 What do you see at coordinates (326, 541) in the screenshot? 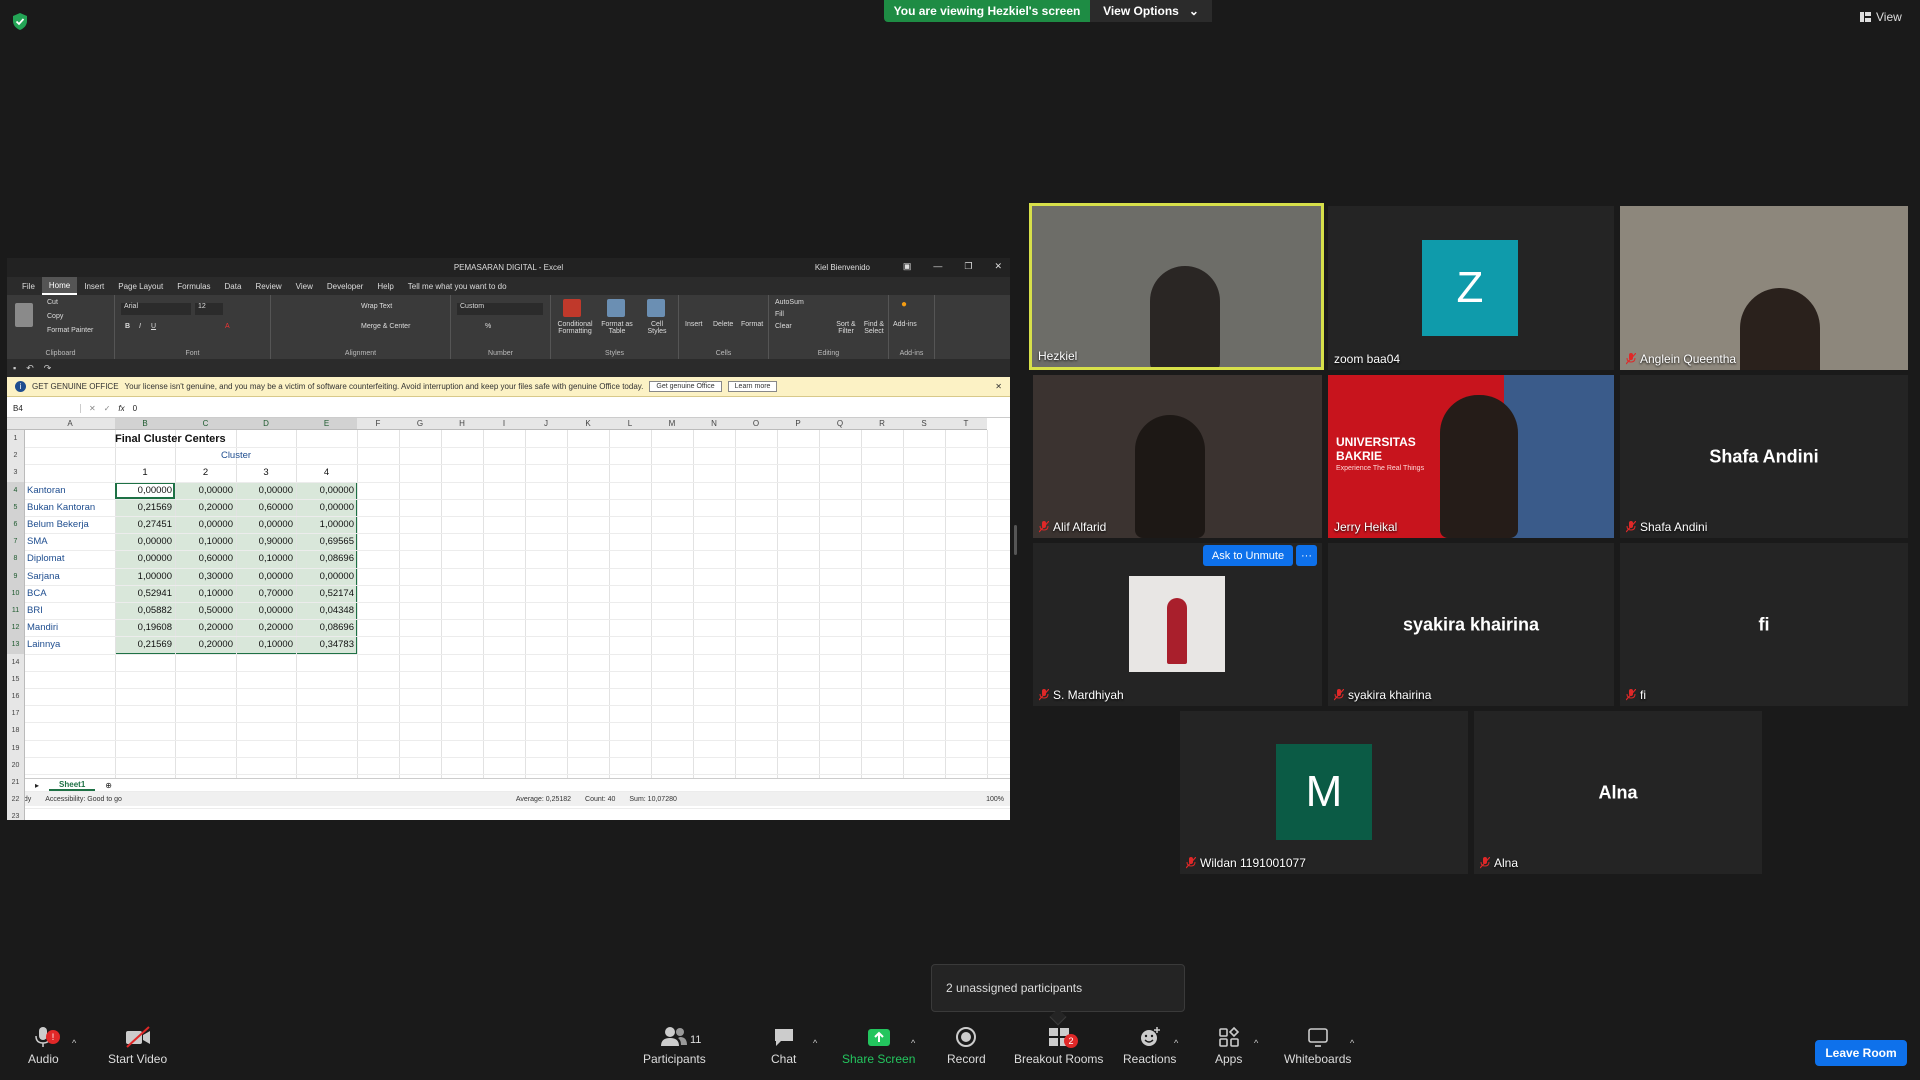
I see `value-cell: 0,69565` at bounding box center [326, 541].